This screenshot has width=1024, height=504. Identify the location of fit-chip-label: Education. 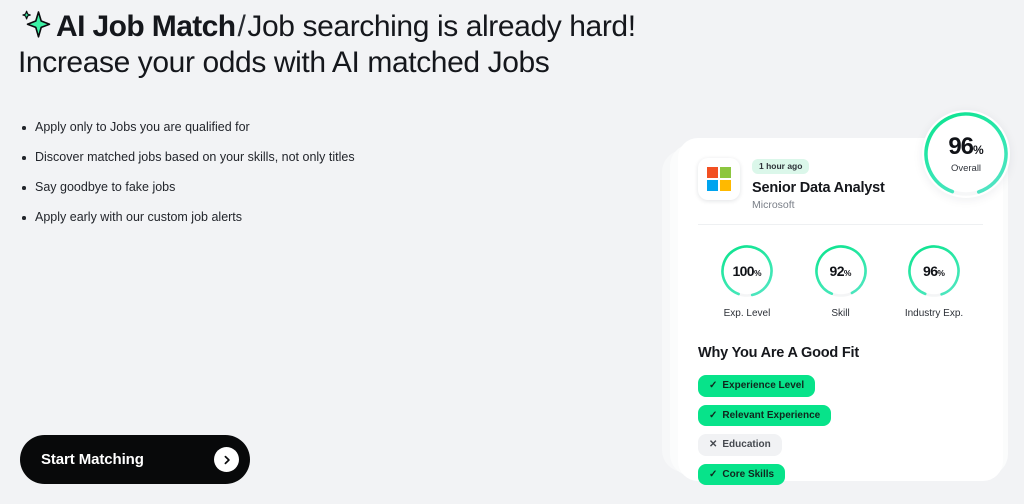
(746, 444).